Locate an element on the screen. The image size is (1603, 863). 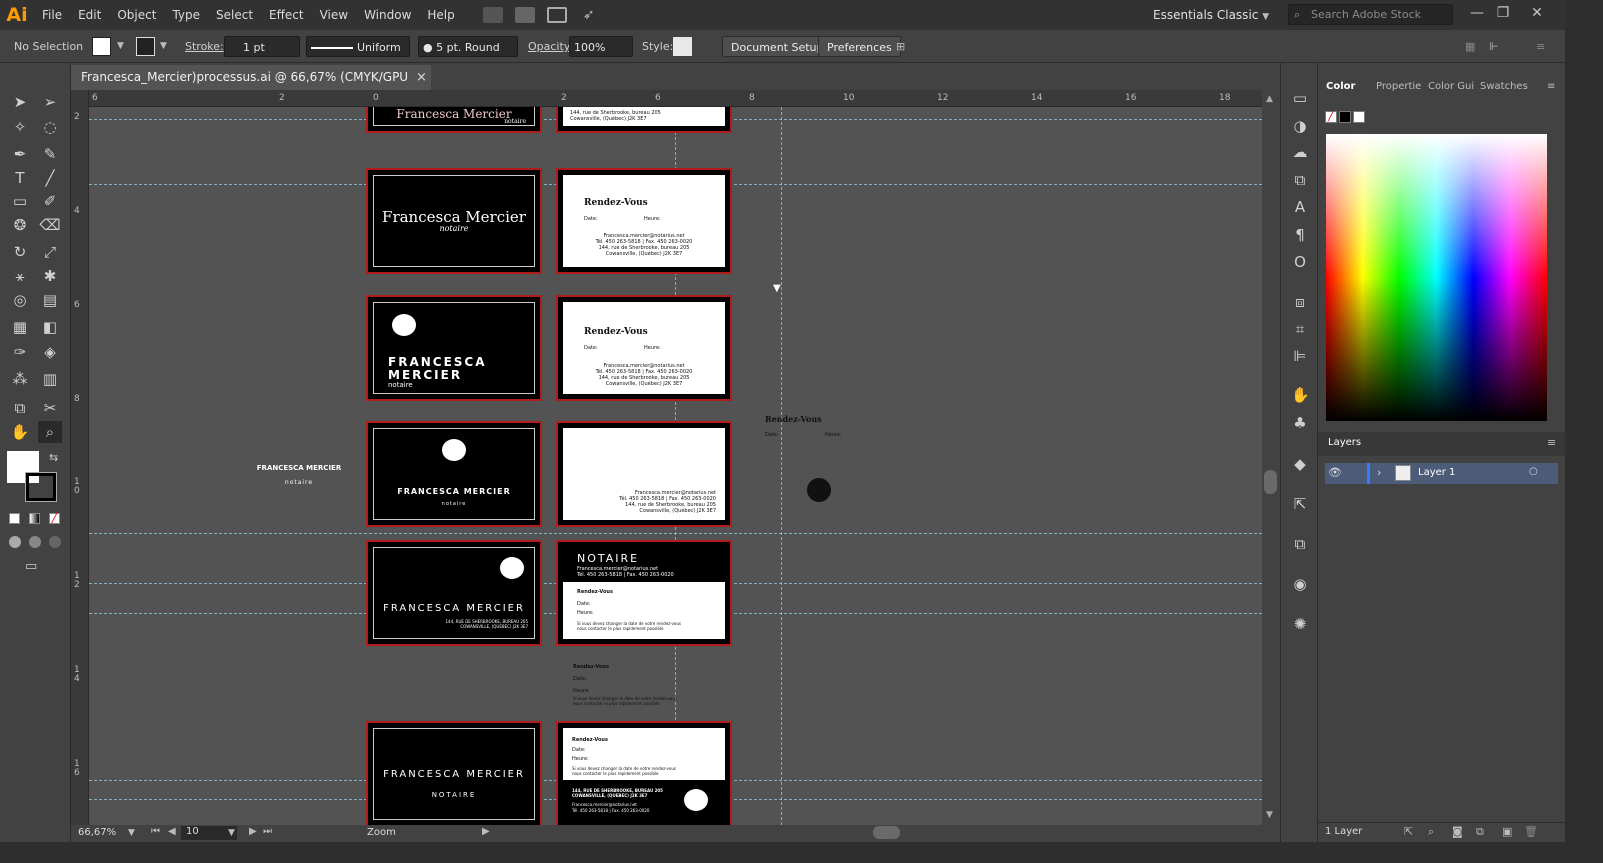
floating-subtitle-text: notaire is located at coordinates (299, 482).